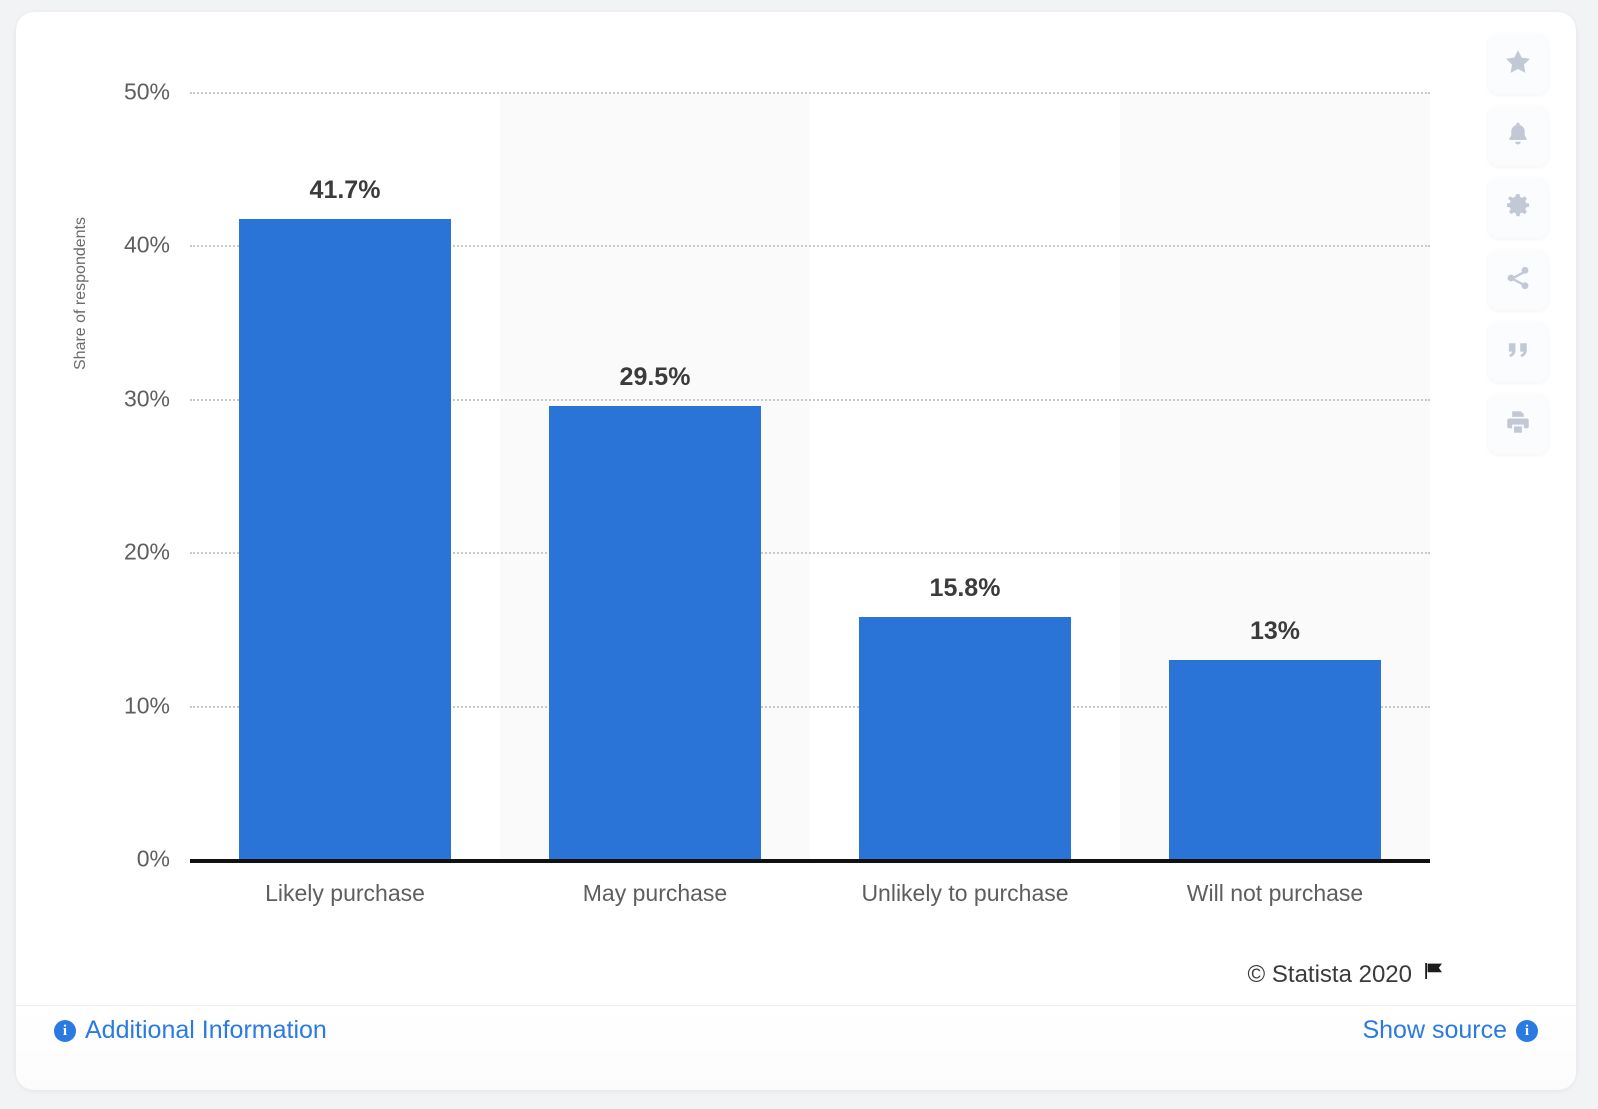  Describe the element at coordinates (965, 587) in the screenshot. I see `bar-value-label: 15.8%` at that location.